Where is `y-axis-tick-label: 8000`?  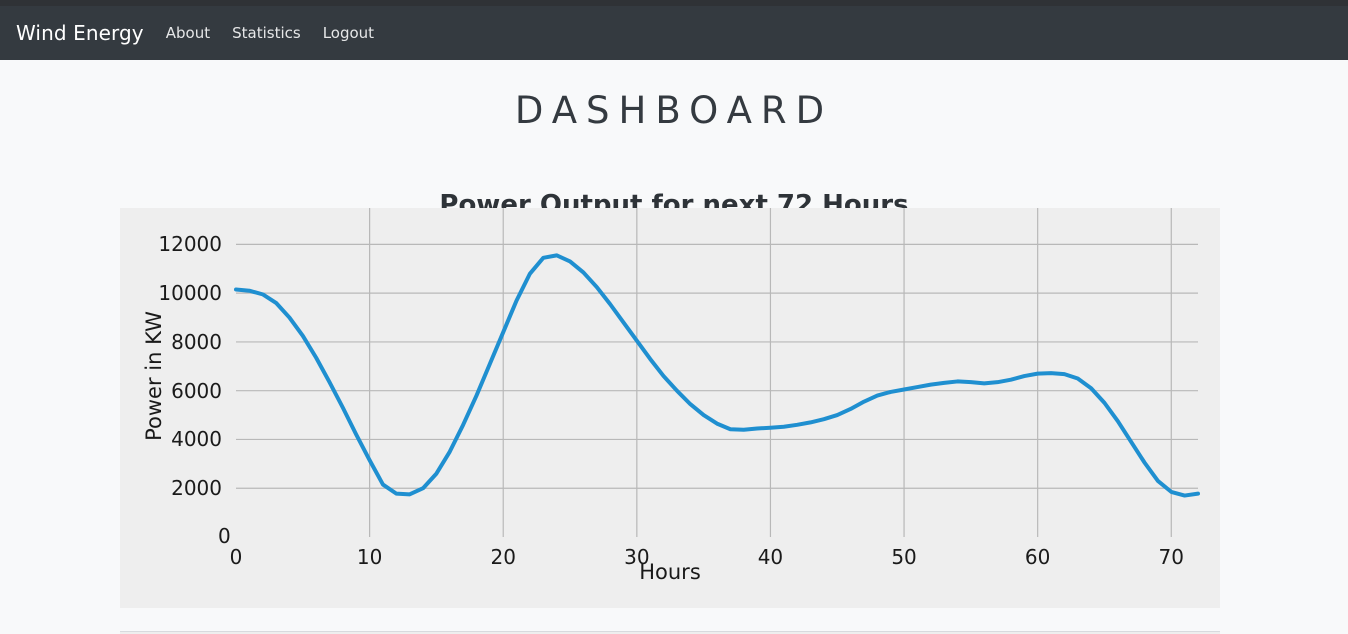
y-axis-tick-label: 8000 is located at coordinates (196, 341).